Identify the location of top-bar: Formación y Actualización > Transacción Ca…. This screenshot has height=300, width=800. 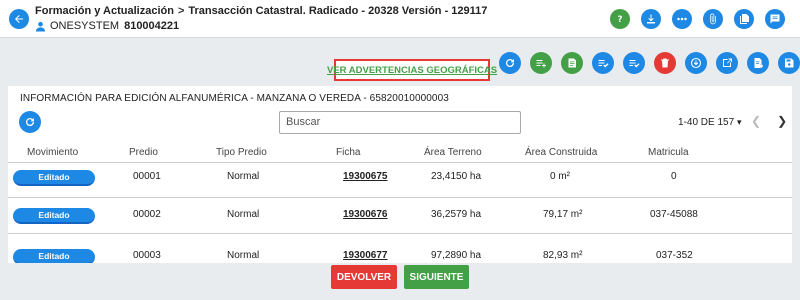
(400, 19).